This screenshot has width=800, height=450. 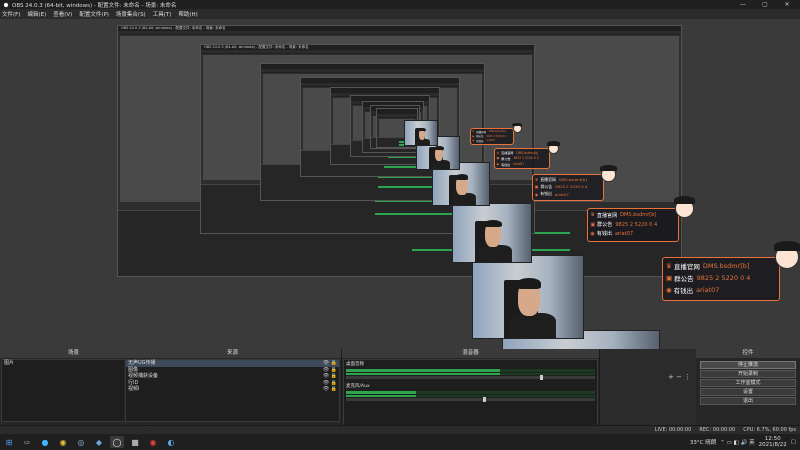 What do you see at coordinates (45, 442) in the screenshot?
I see `edge-browser-icon: ●` at bounding box center [45, 442].